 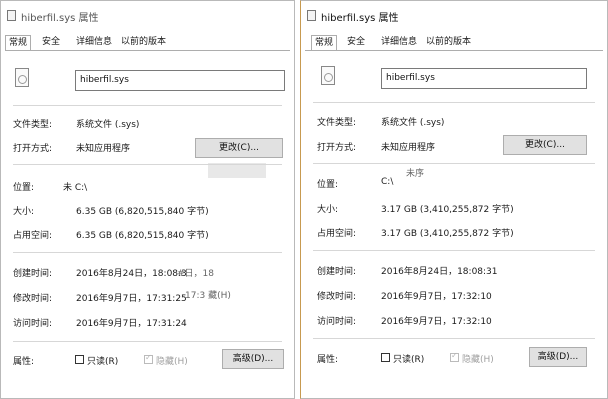 I want to click on disk-size-value: 6.35 GB (6,820,515,840 字节), so click(x=142, y=236).